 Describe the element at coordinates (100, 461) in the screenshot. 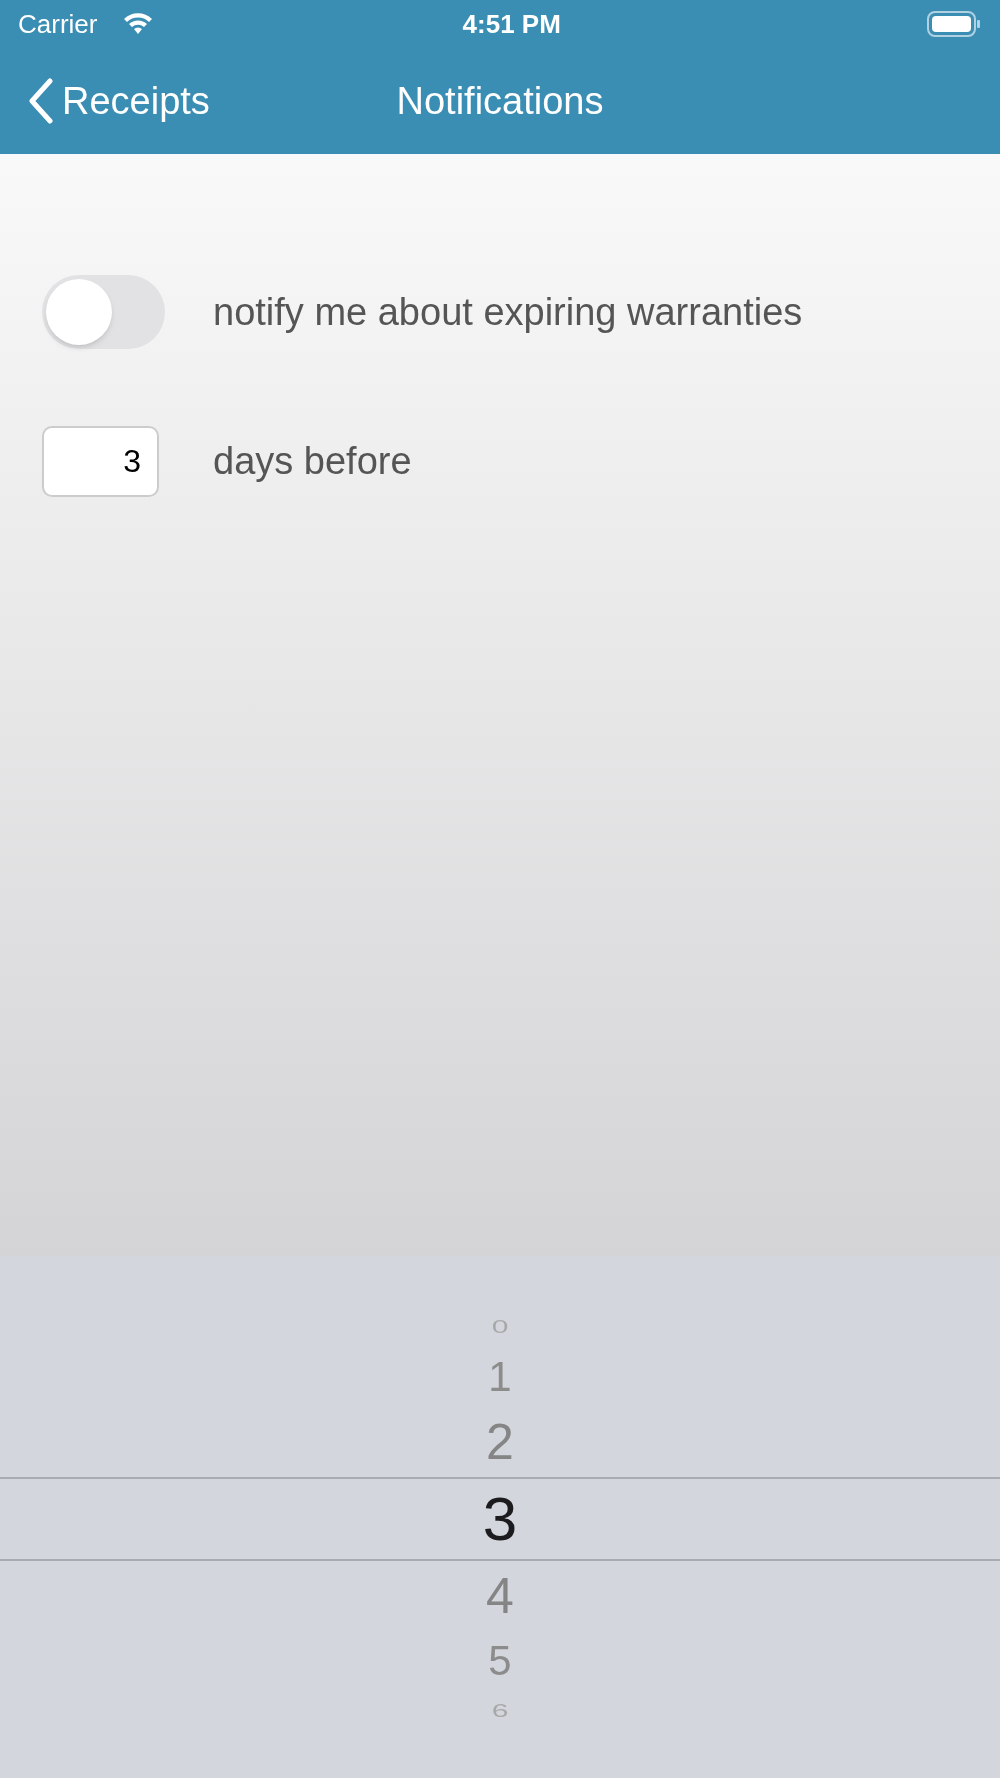

I see `days-field: 3` at that location.